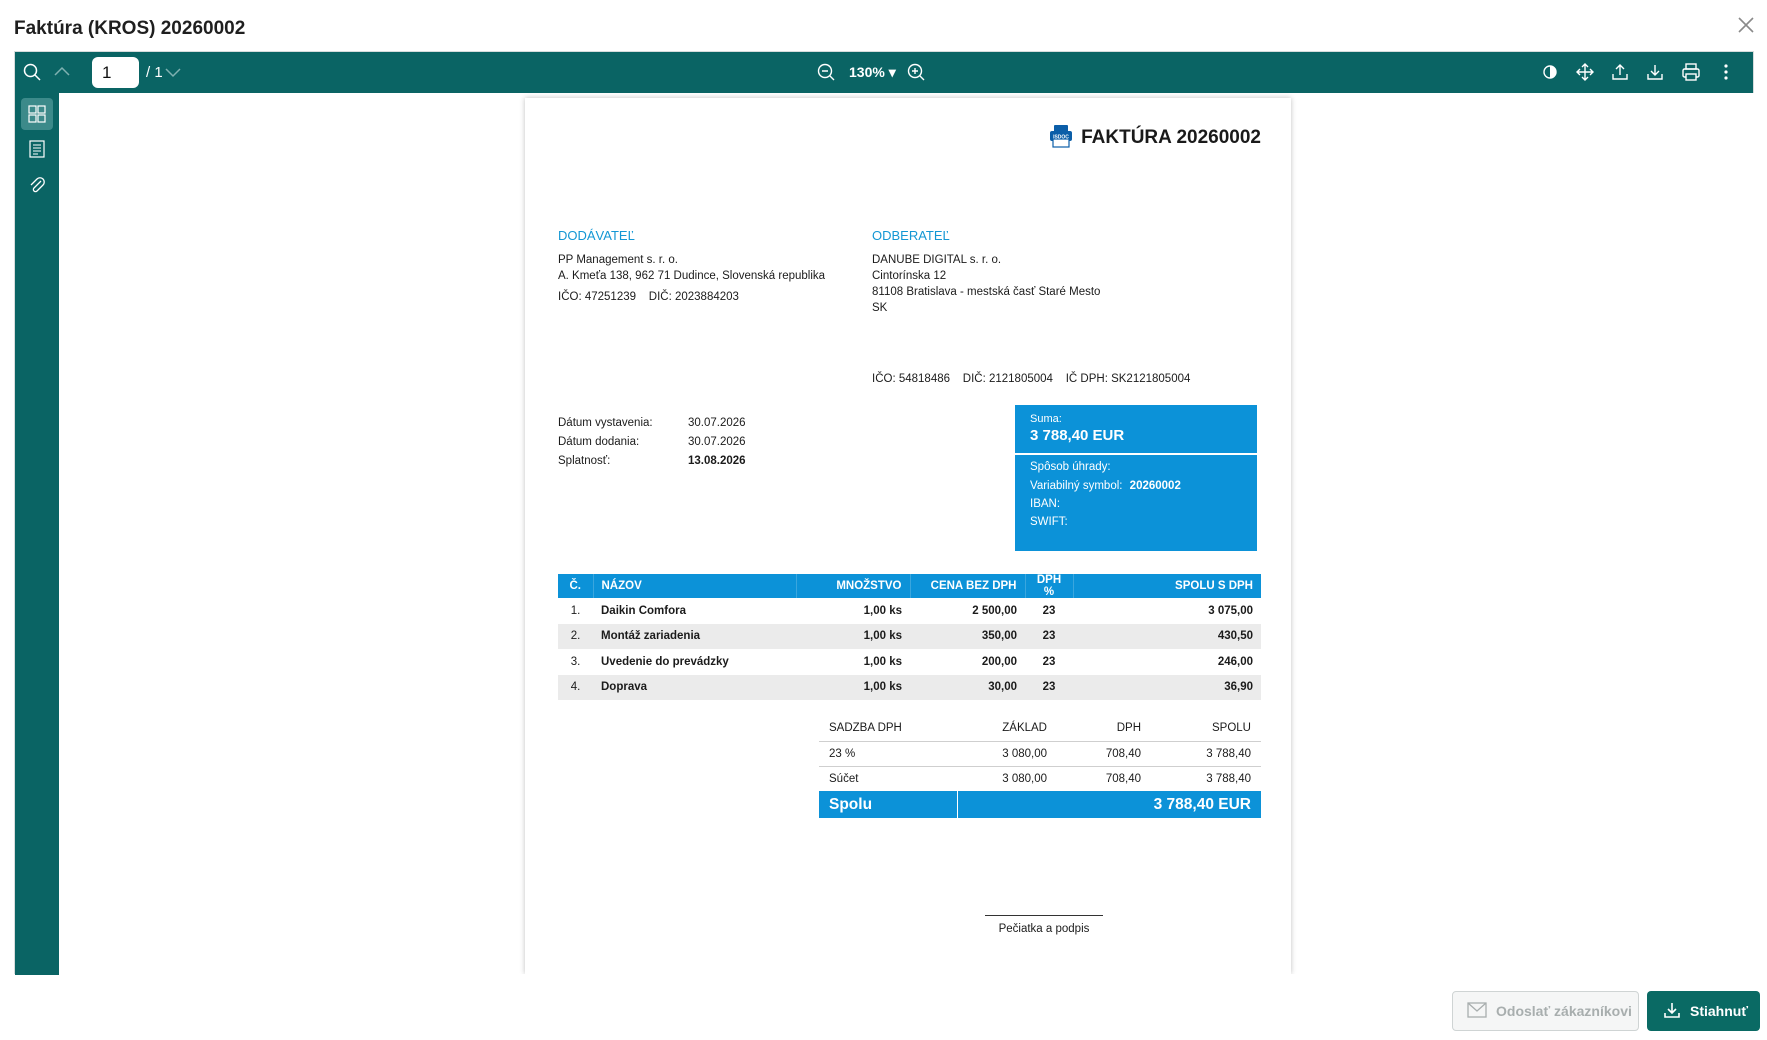 This screenshot has width=1767, height=1040. I want to click on download-button: Stiahnuť, so click(1703, 1011).